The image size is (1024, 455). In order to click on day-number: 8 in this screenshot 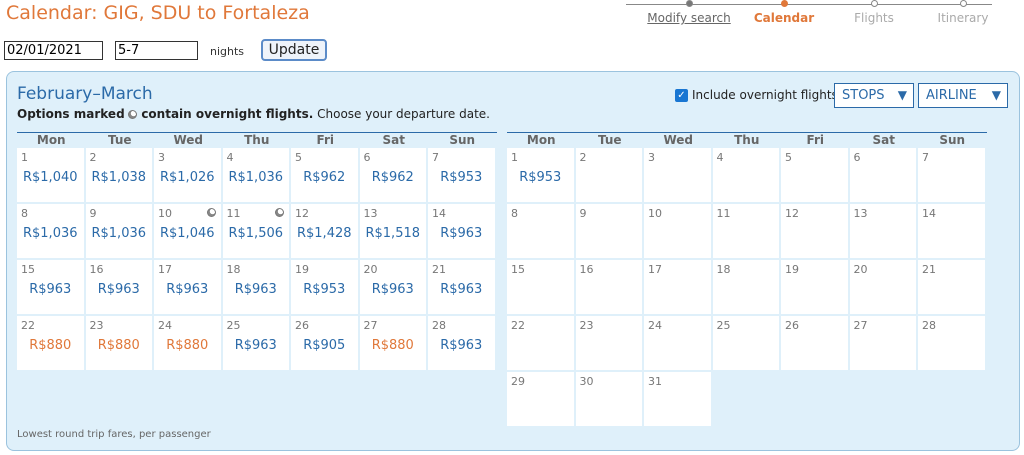, I will do `click(24, 213)`.